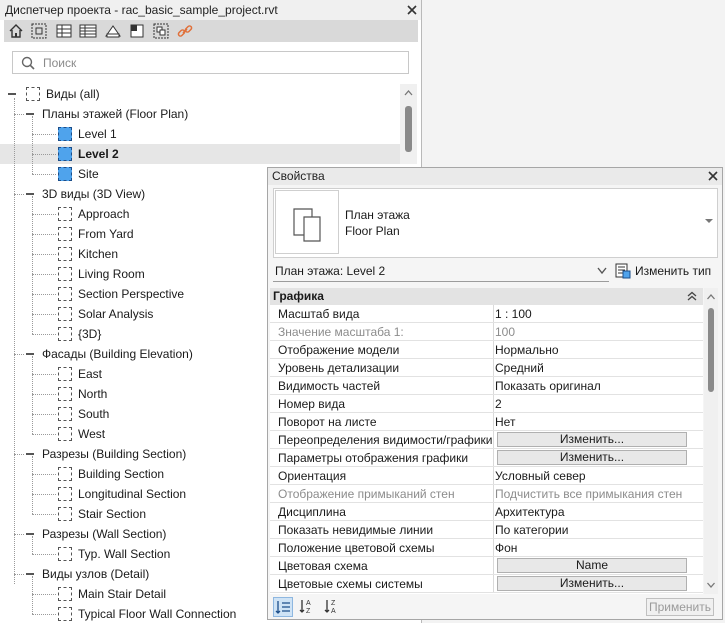 The height and width of the screenshot is (623, 725). What do you see at coordinates (372, 231) in the screenshot?
I see `type-name: Floor Plan` at bounding box center [372, 231].